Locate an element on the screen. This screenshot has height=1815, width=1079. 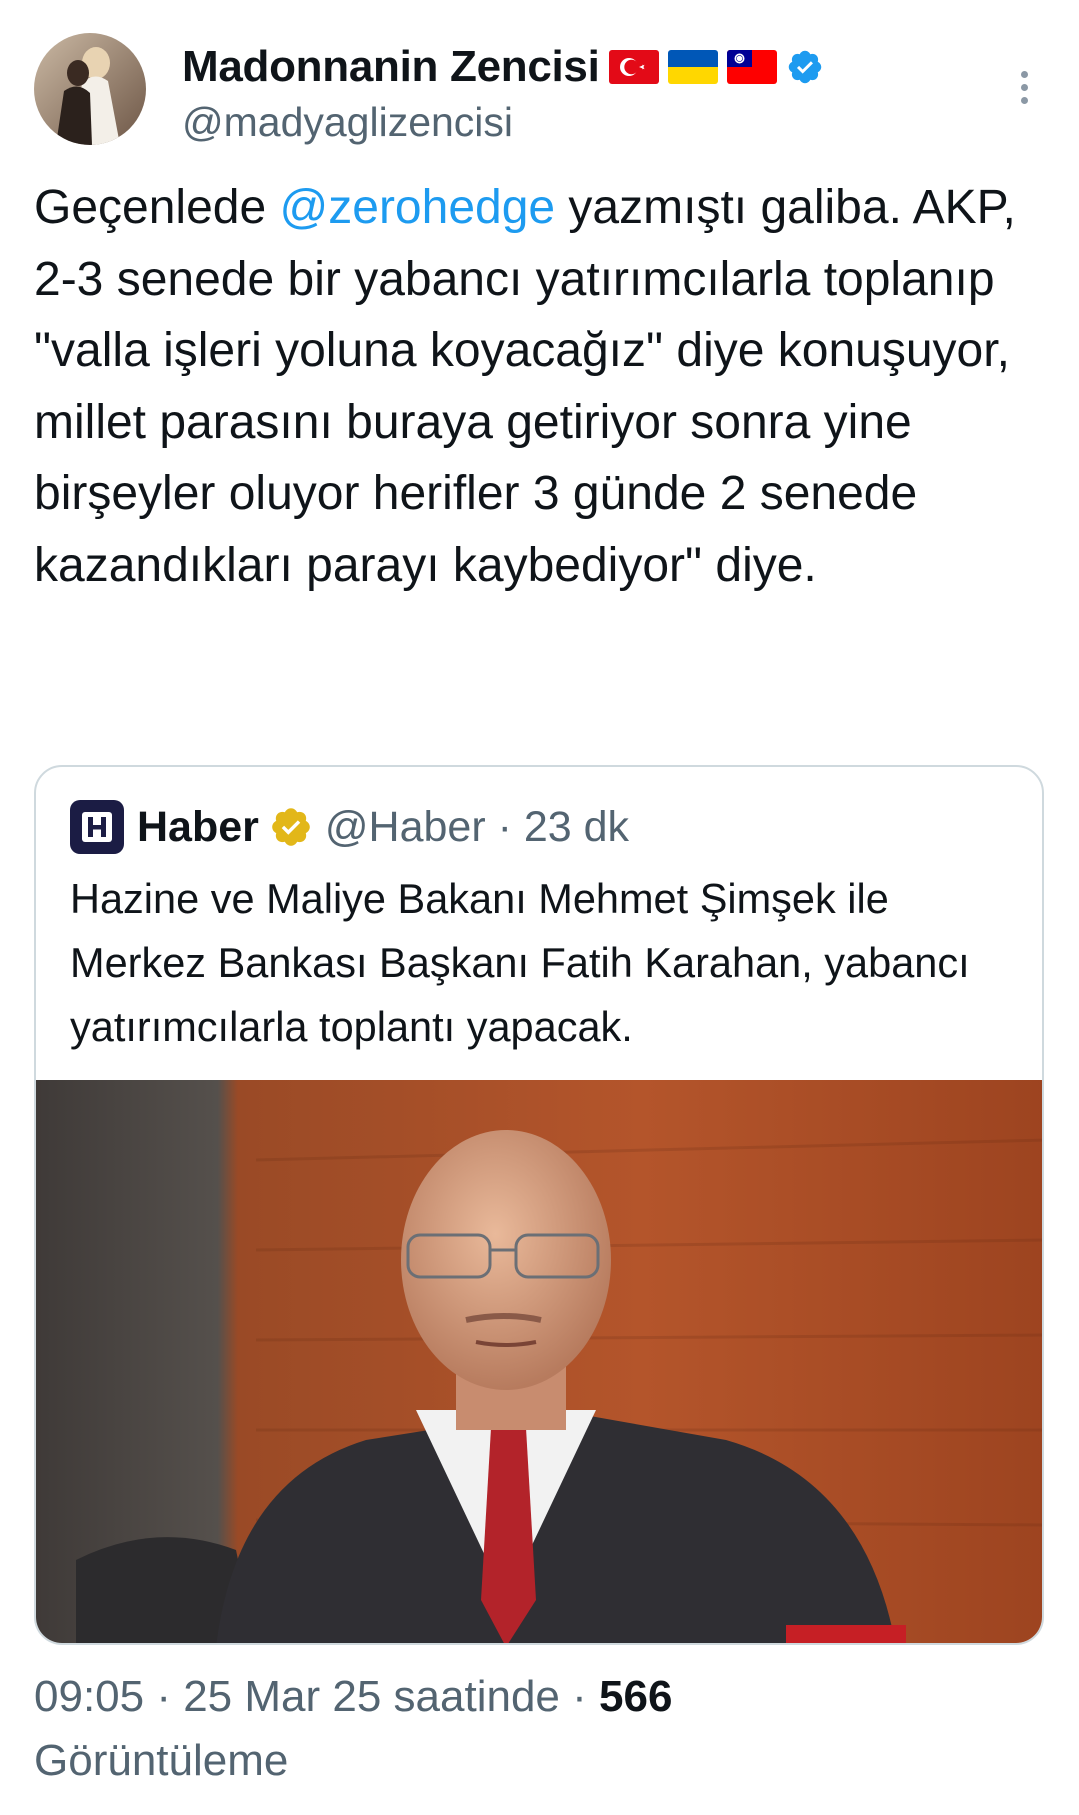
tweet-timestamp: 09:05 · 25 Mar 25 saatinde · is located at coordinates (316, 1696).